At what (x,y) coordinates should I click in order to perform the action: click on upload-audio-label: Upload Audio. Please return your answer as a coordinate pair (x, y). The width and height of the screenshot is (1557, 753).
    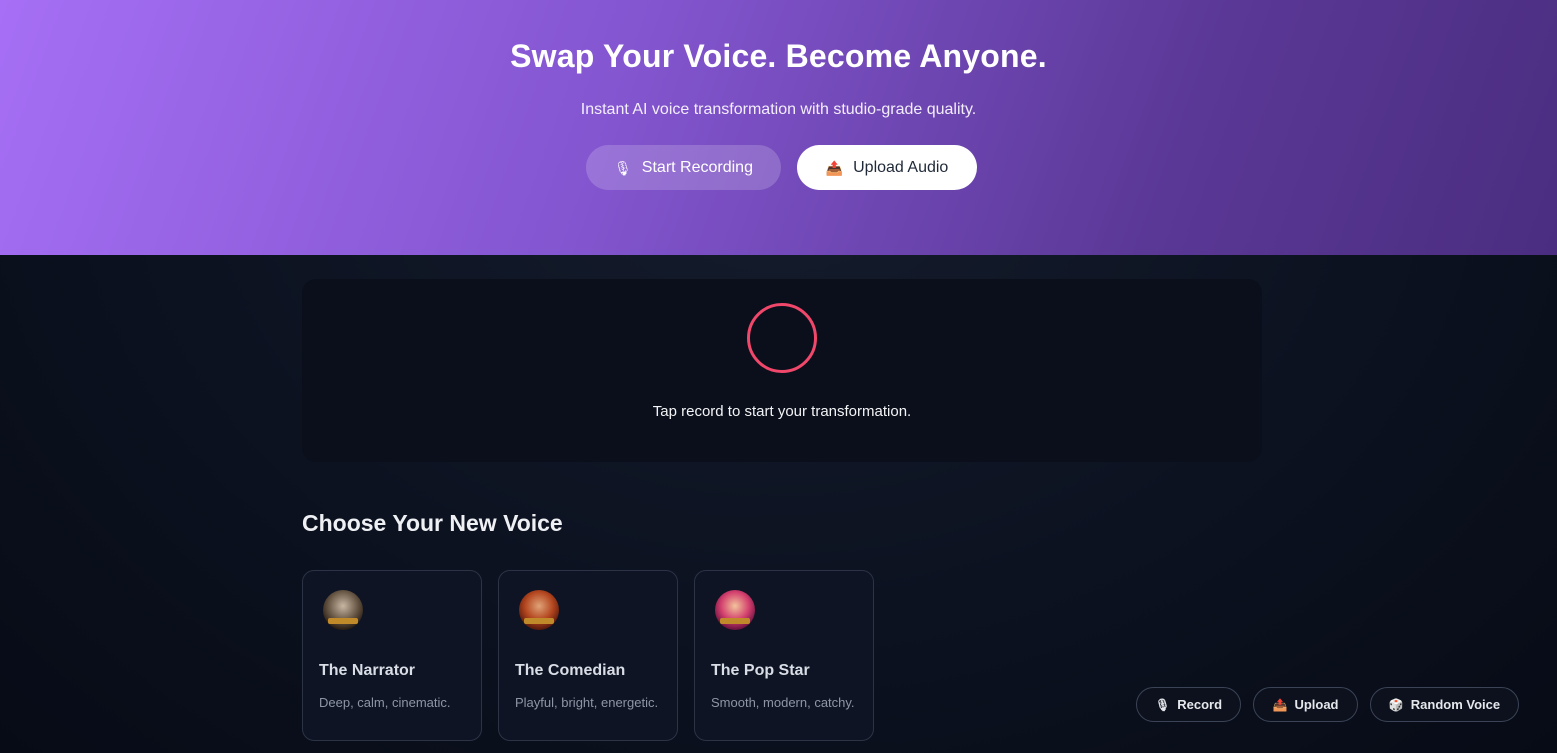
    Looking at the image, I should click on (901, 167).